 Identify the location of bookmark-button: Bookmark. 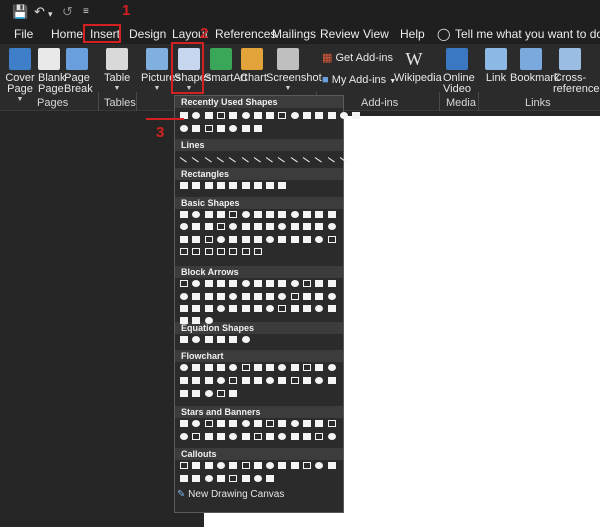
(535, 66).